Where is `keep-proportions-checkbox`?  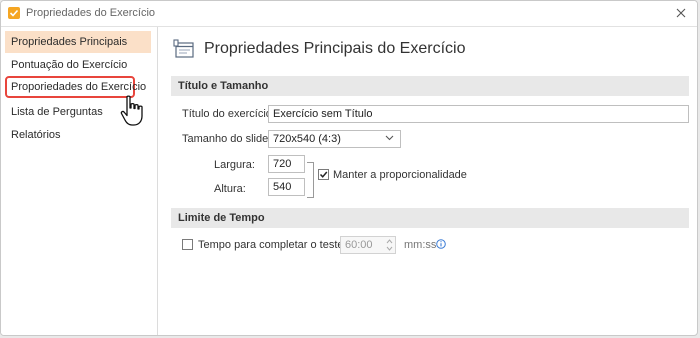 keep-proportions-checkbox is located at coordinates (323, 174).